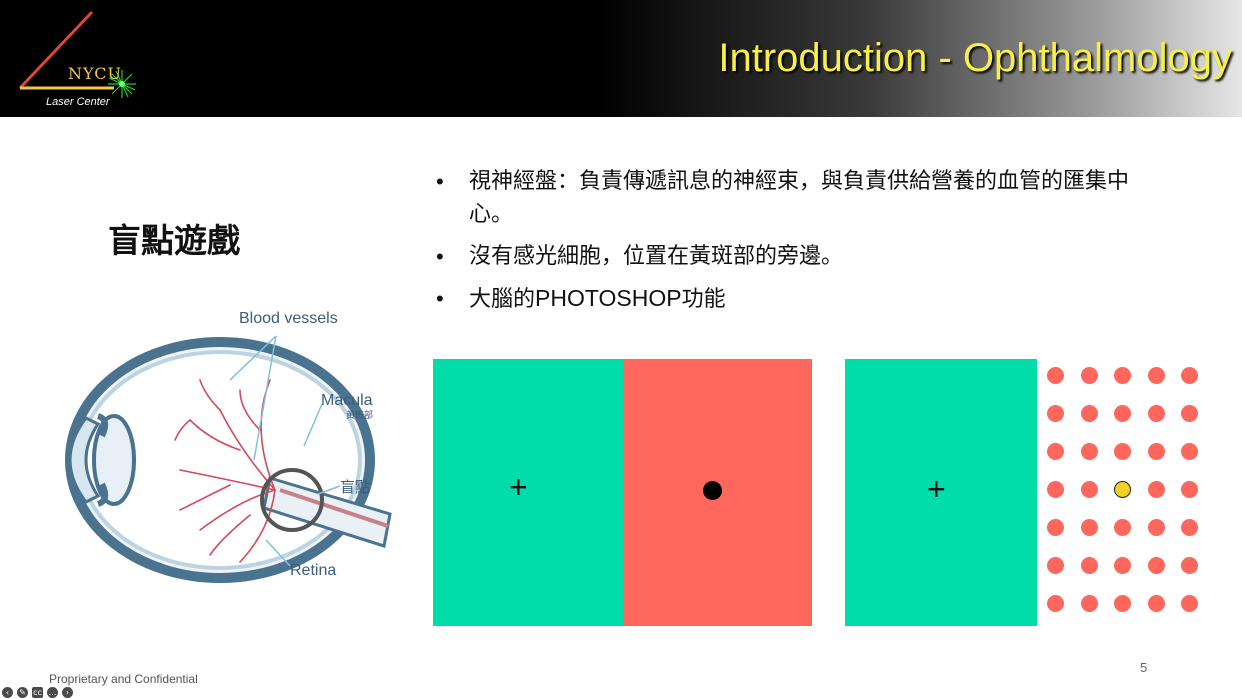 This screenshot has height=699, width=1242. I want to click on left-green-panel: +, so click(528, 492).